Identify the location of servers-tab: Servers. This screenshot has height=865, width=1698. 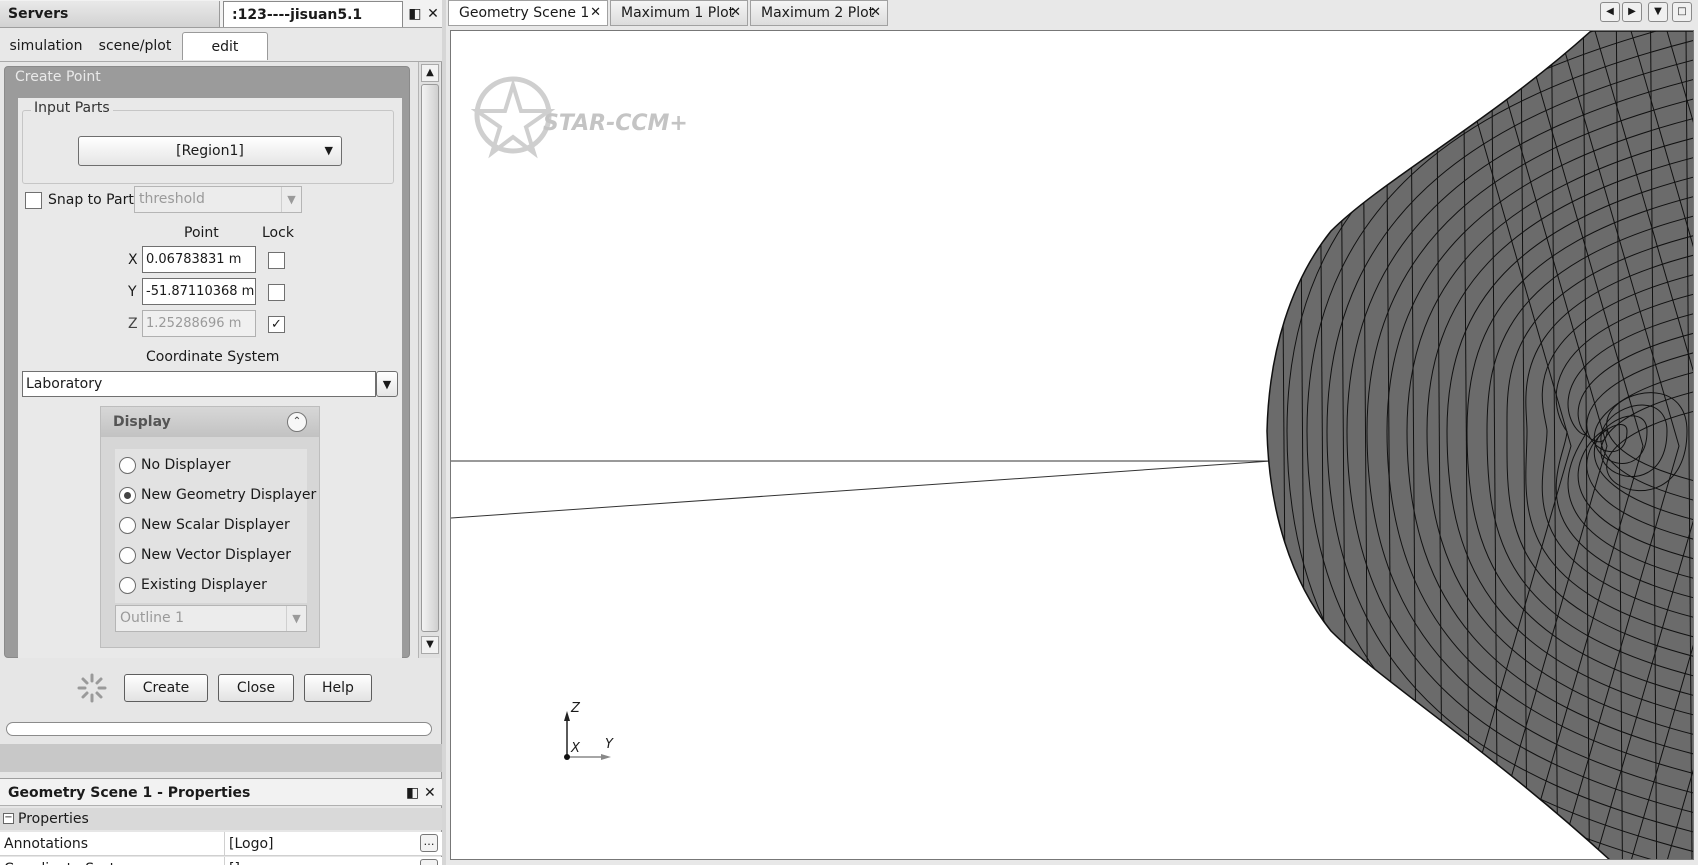
(110, 14).